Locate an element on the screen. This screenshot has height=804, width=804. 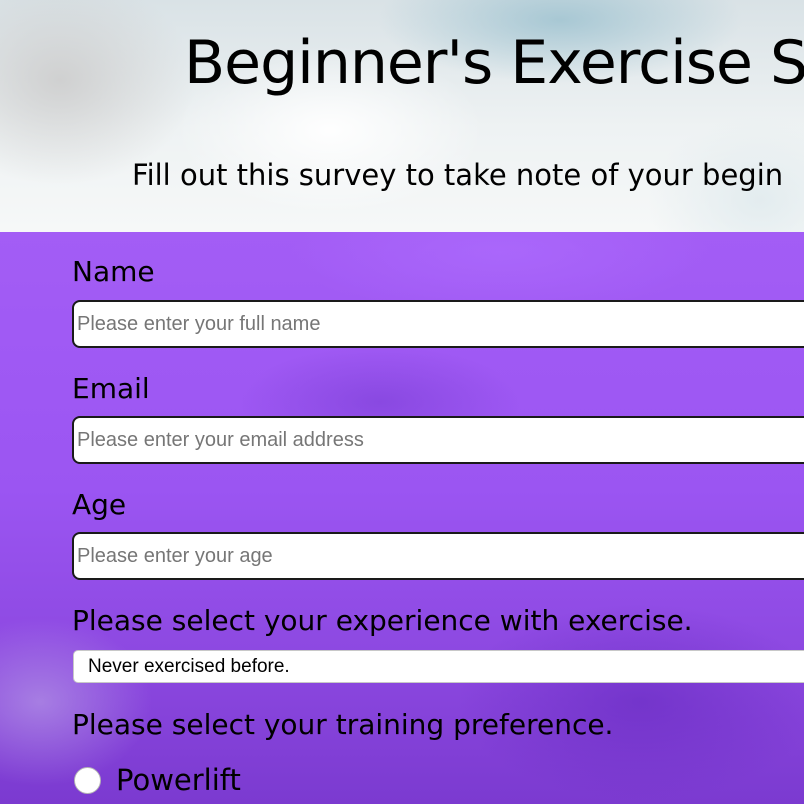
training-label: Please select your training preference. is located at coordinates (343, 724).